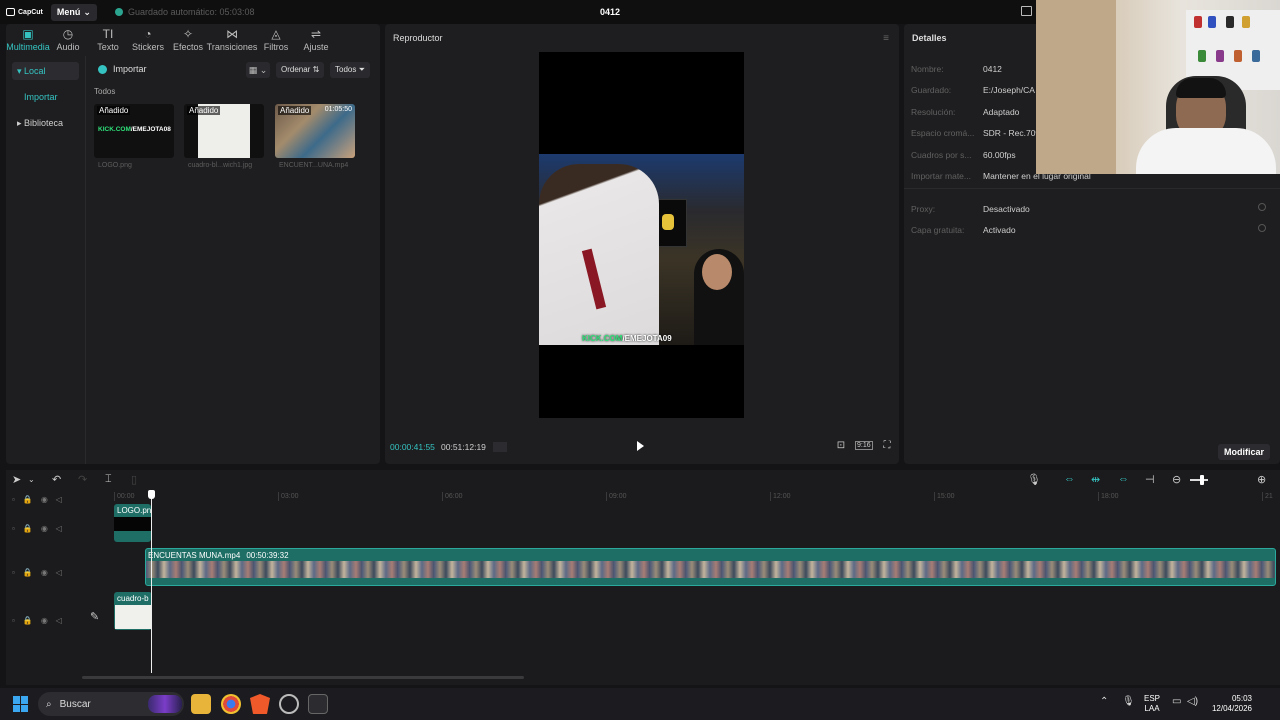  Describe the element at coordinates (133, 611) in the screenshot. I see `timeline-clip-white: cuadro-b` at that location.